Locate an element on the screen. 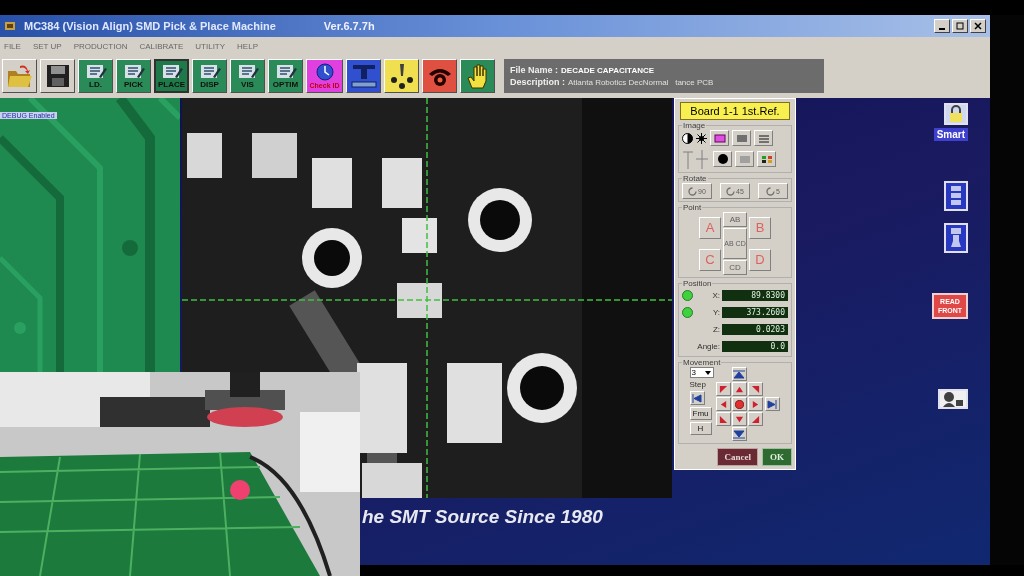  stack-icon is located at coordinates (956, 196).